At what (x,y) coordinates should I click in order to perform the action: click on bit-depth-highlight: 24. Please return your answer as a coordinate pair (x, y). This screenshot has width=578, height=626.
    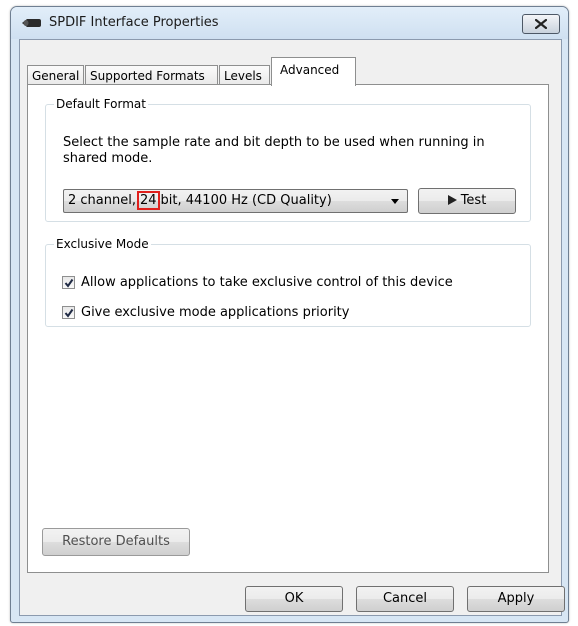
    Looking at the image, I should click on (148, 200).